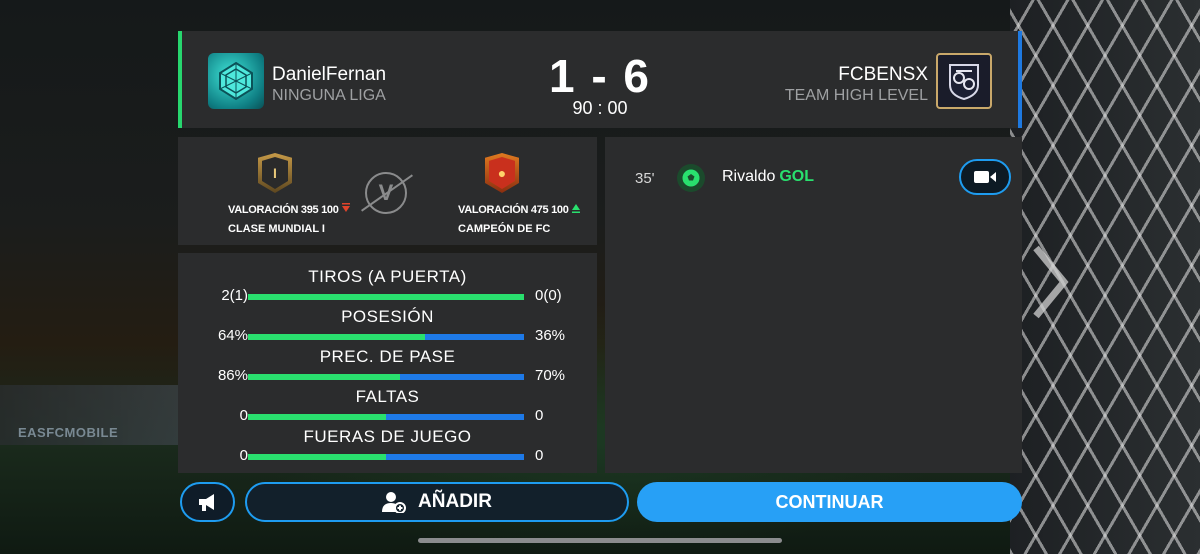  I want to click on add-friend-icon, so click(394, 502).